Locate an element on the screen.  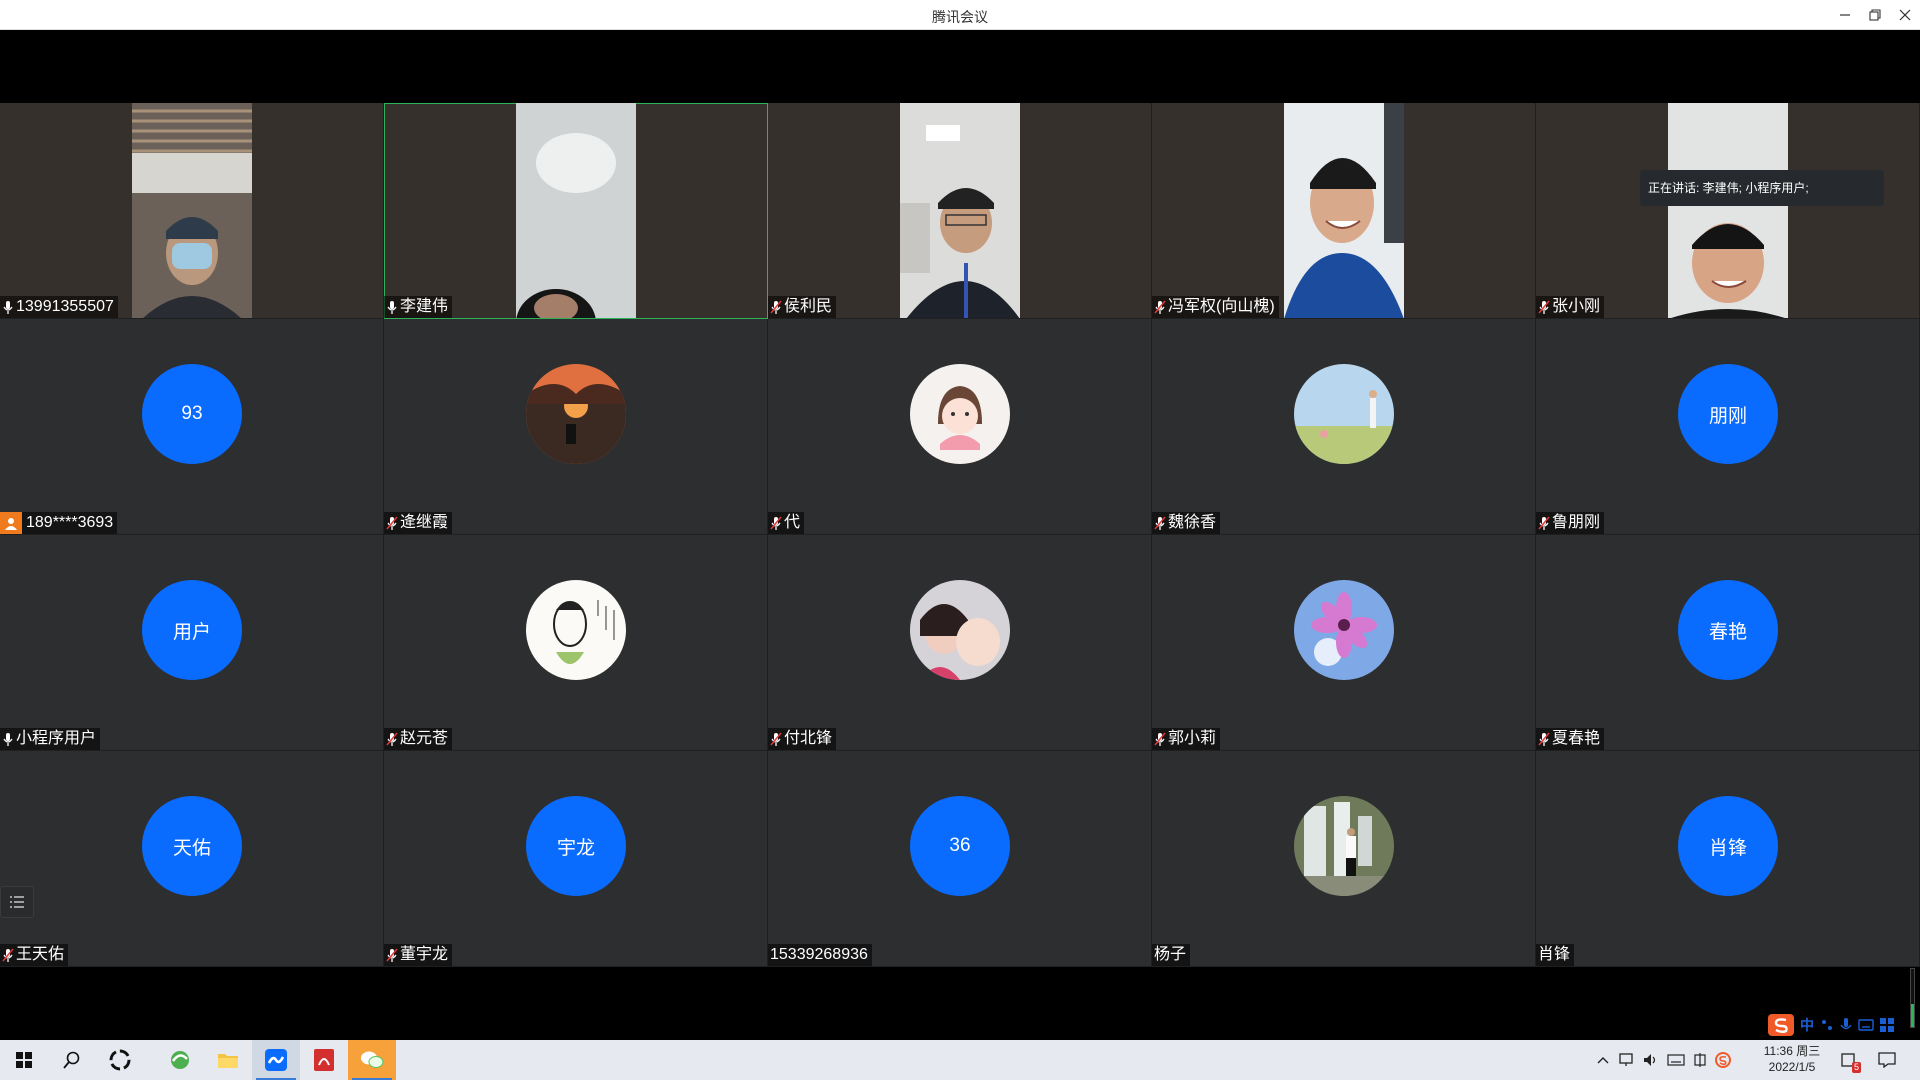
volume-icon is located at coordinates (1650, 1060).